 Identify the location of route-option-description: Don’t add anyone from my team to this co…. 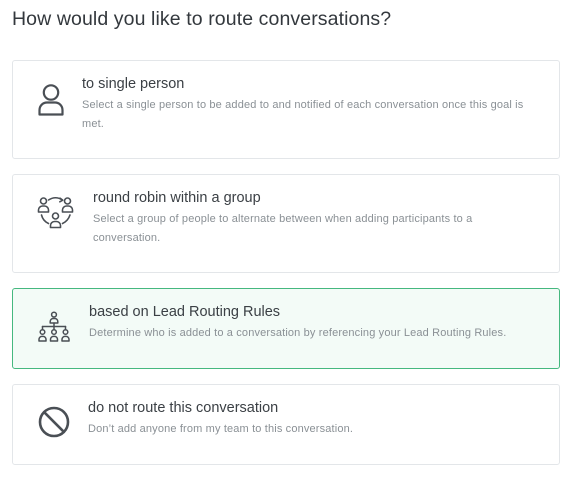
(221, 429).